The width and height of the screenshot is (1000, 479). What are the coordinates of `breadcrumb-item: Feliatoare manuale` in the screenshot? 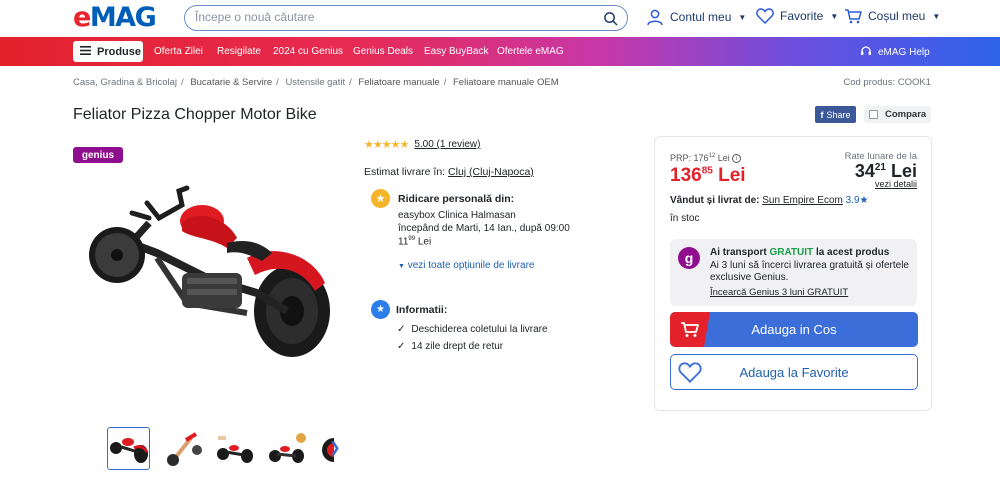 It's located at (398, 82).